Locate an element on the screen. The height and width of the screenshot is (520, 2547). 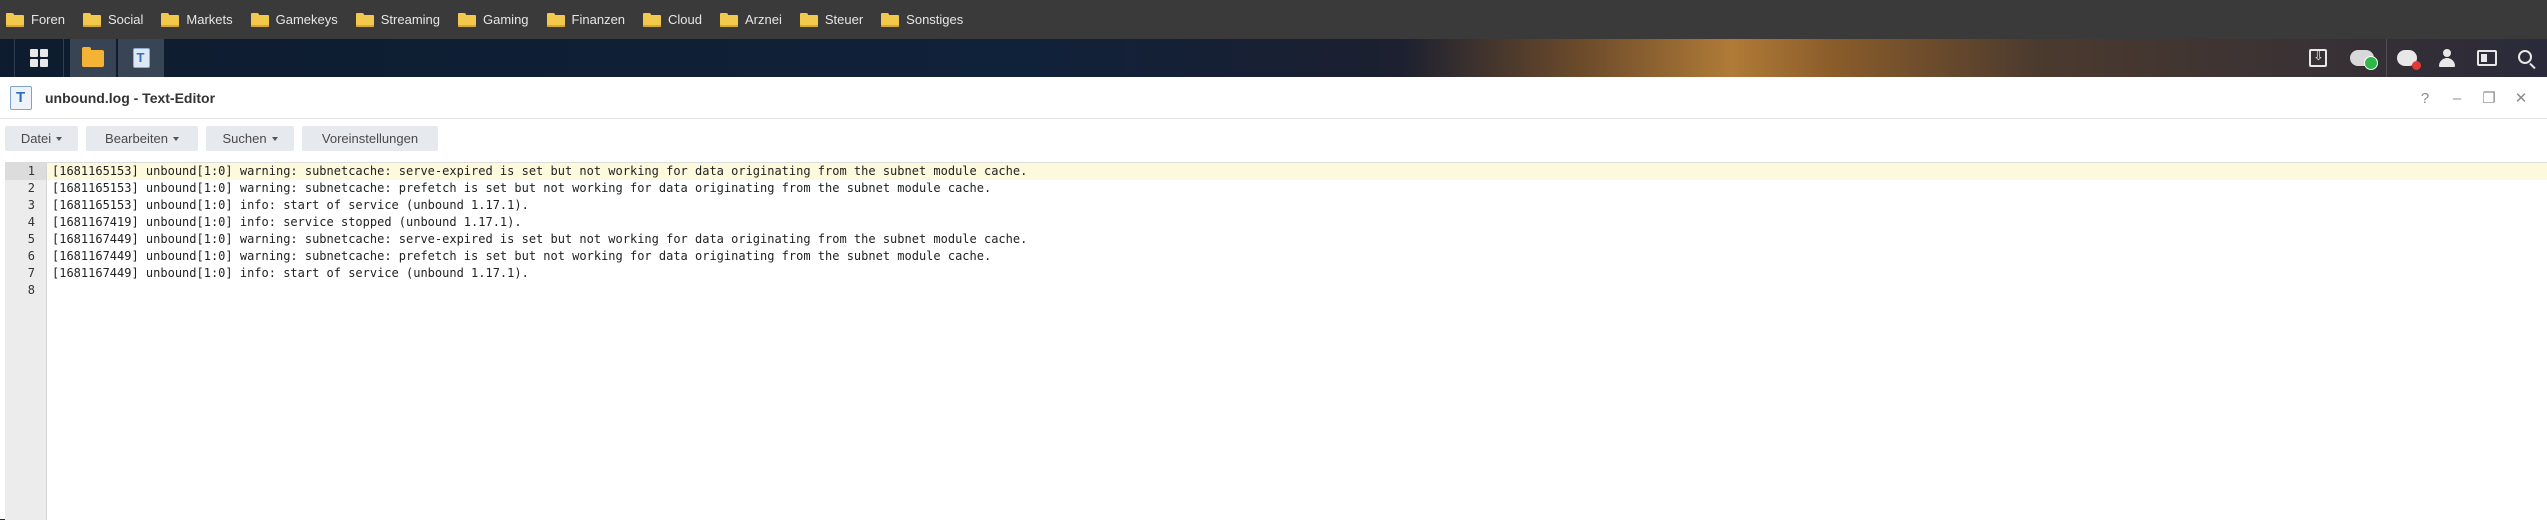
bookmark-gamekeys: Gamekeys is located at coordinates (303, 19).